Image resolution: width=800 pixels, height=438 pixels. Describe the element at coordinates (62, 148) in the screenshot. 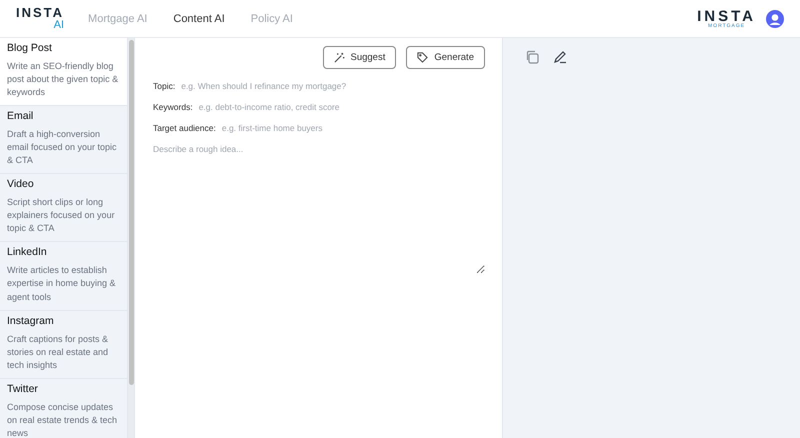

I see `template-description: Draft a high-conversion email focused on your topic & CTA` at that location.